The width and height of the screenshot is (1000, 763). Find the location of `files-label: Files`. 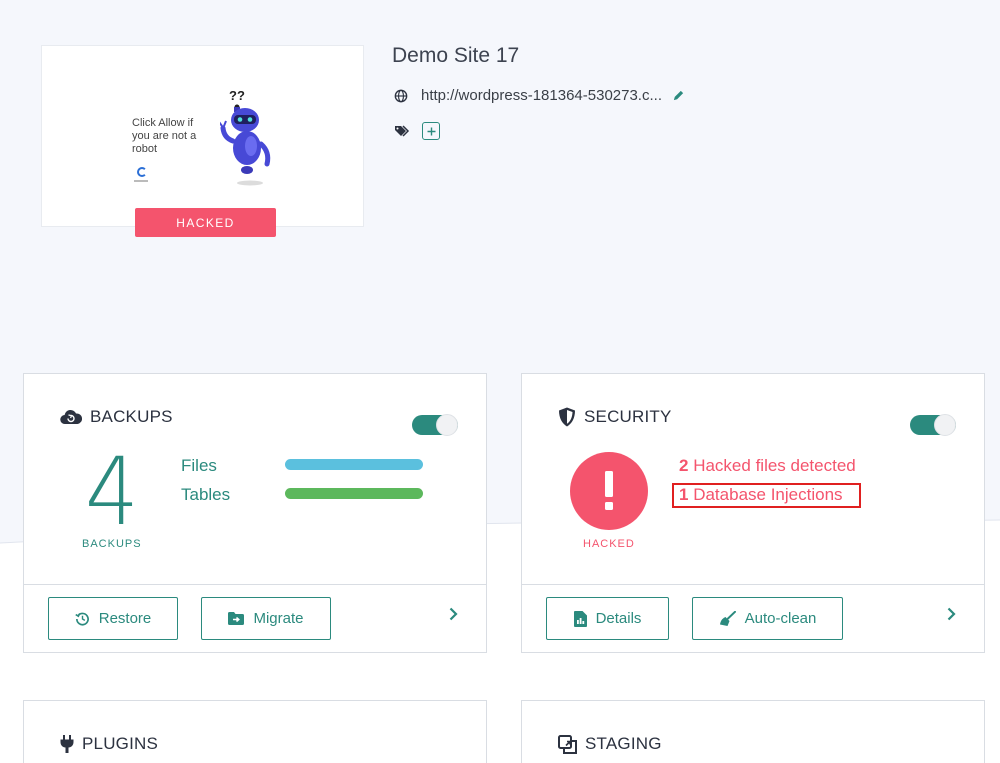

files-label: Files is located at coordinates (199, 465).